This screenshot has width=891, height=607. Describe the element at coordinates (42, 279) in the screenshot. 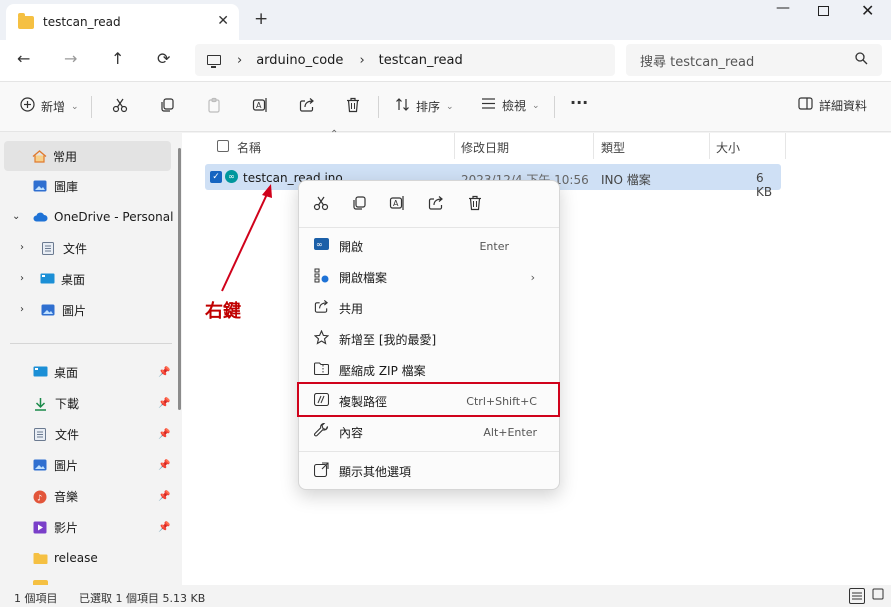

I see `sidebar-item-desktop: 桌面` at that location.